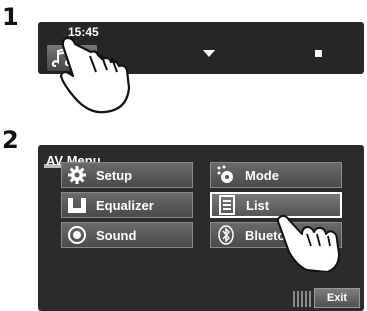  What do you see at coordinates (226, 175) in the screenshot?
I see `mode-icon` at bounding box center [226, 175].